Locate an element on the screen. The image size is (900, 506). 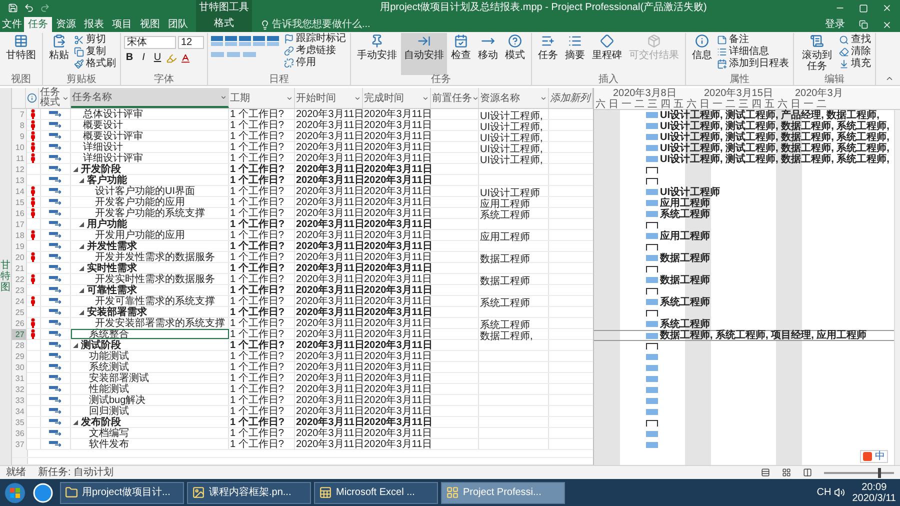
ribbon-button: 滚动到任务 is located at coordinates (817, 54).